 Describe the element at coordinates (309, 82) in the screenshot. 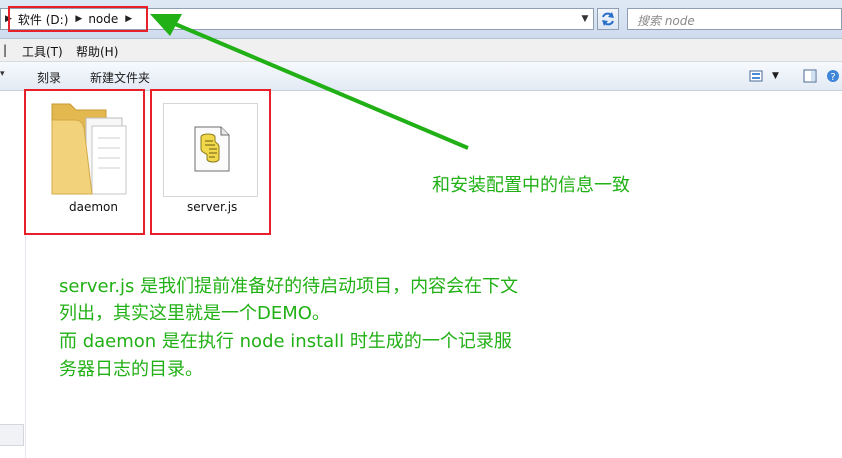

I see `annotation-arrow` at that location.